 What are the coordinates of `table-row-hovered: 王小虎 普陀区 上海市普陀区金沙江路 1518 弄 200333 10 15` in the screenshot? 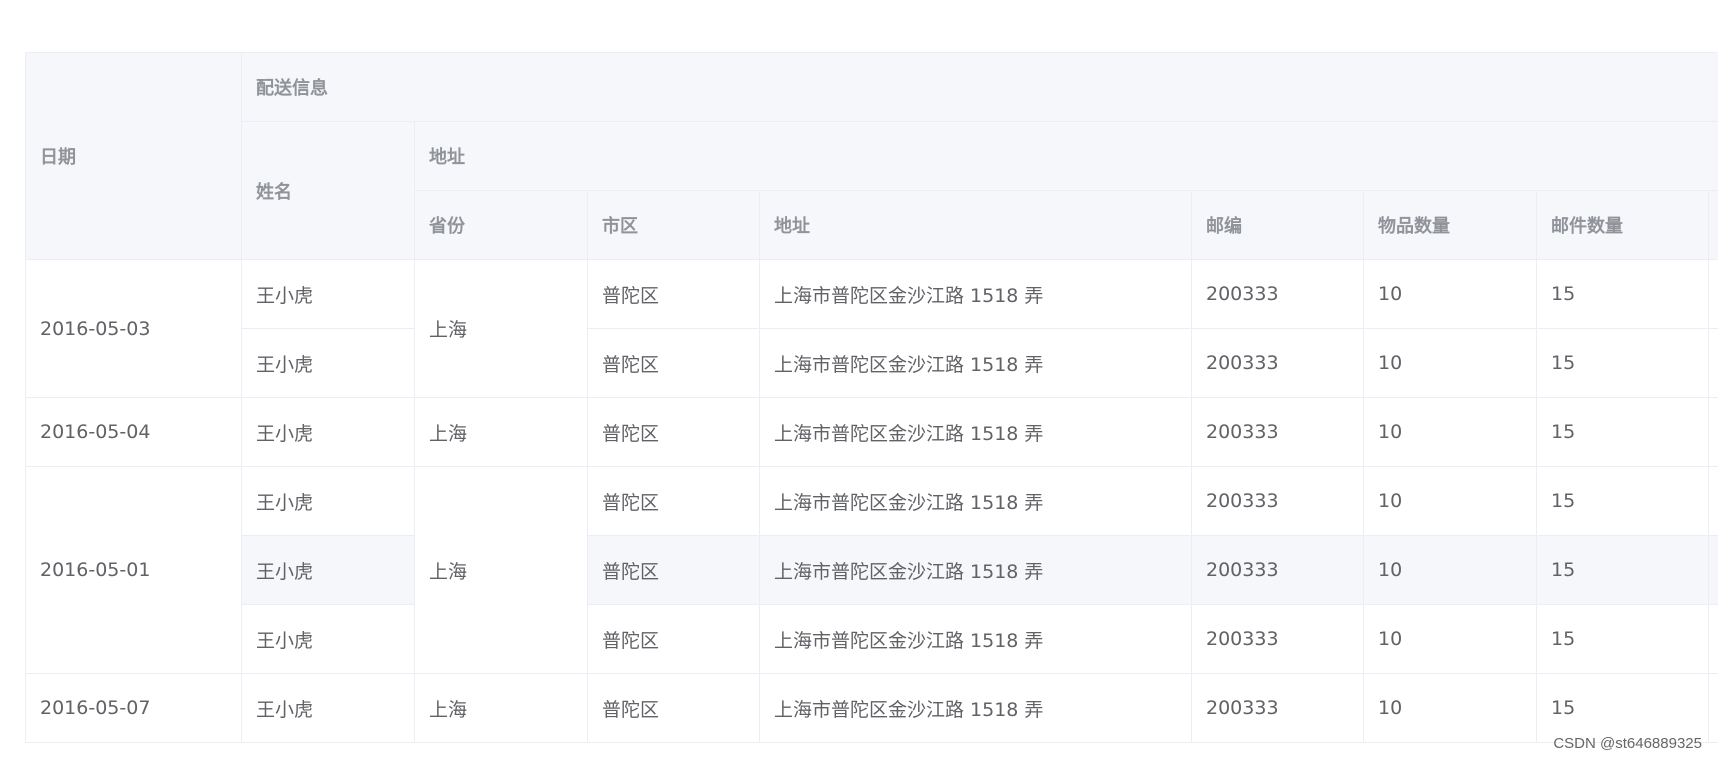 It's located at (872, 570).